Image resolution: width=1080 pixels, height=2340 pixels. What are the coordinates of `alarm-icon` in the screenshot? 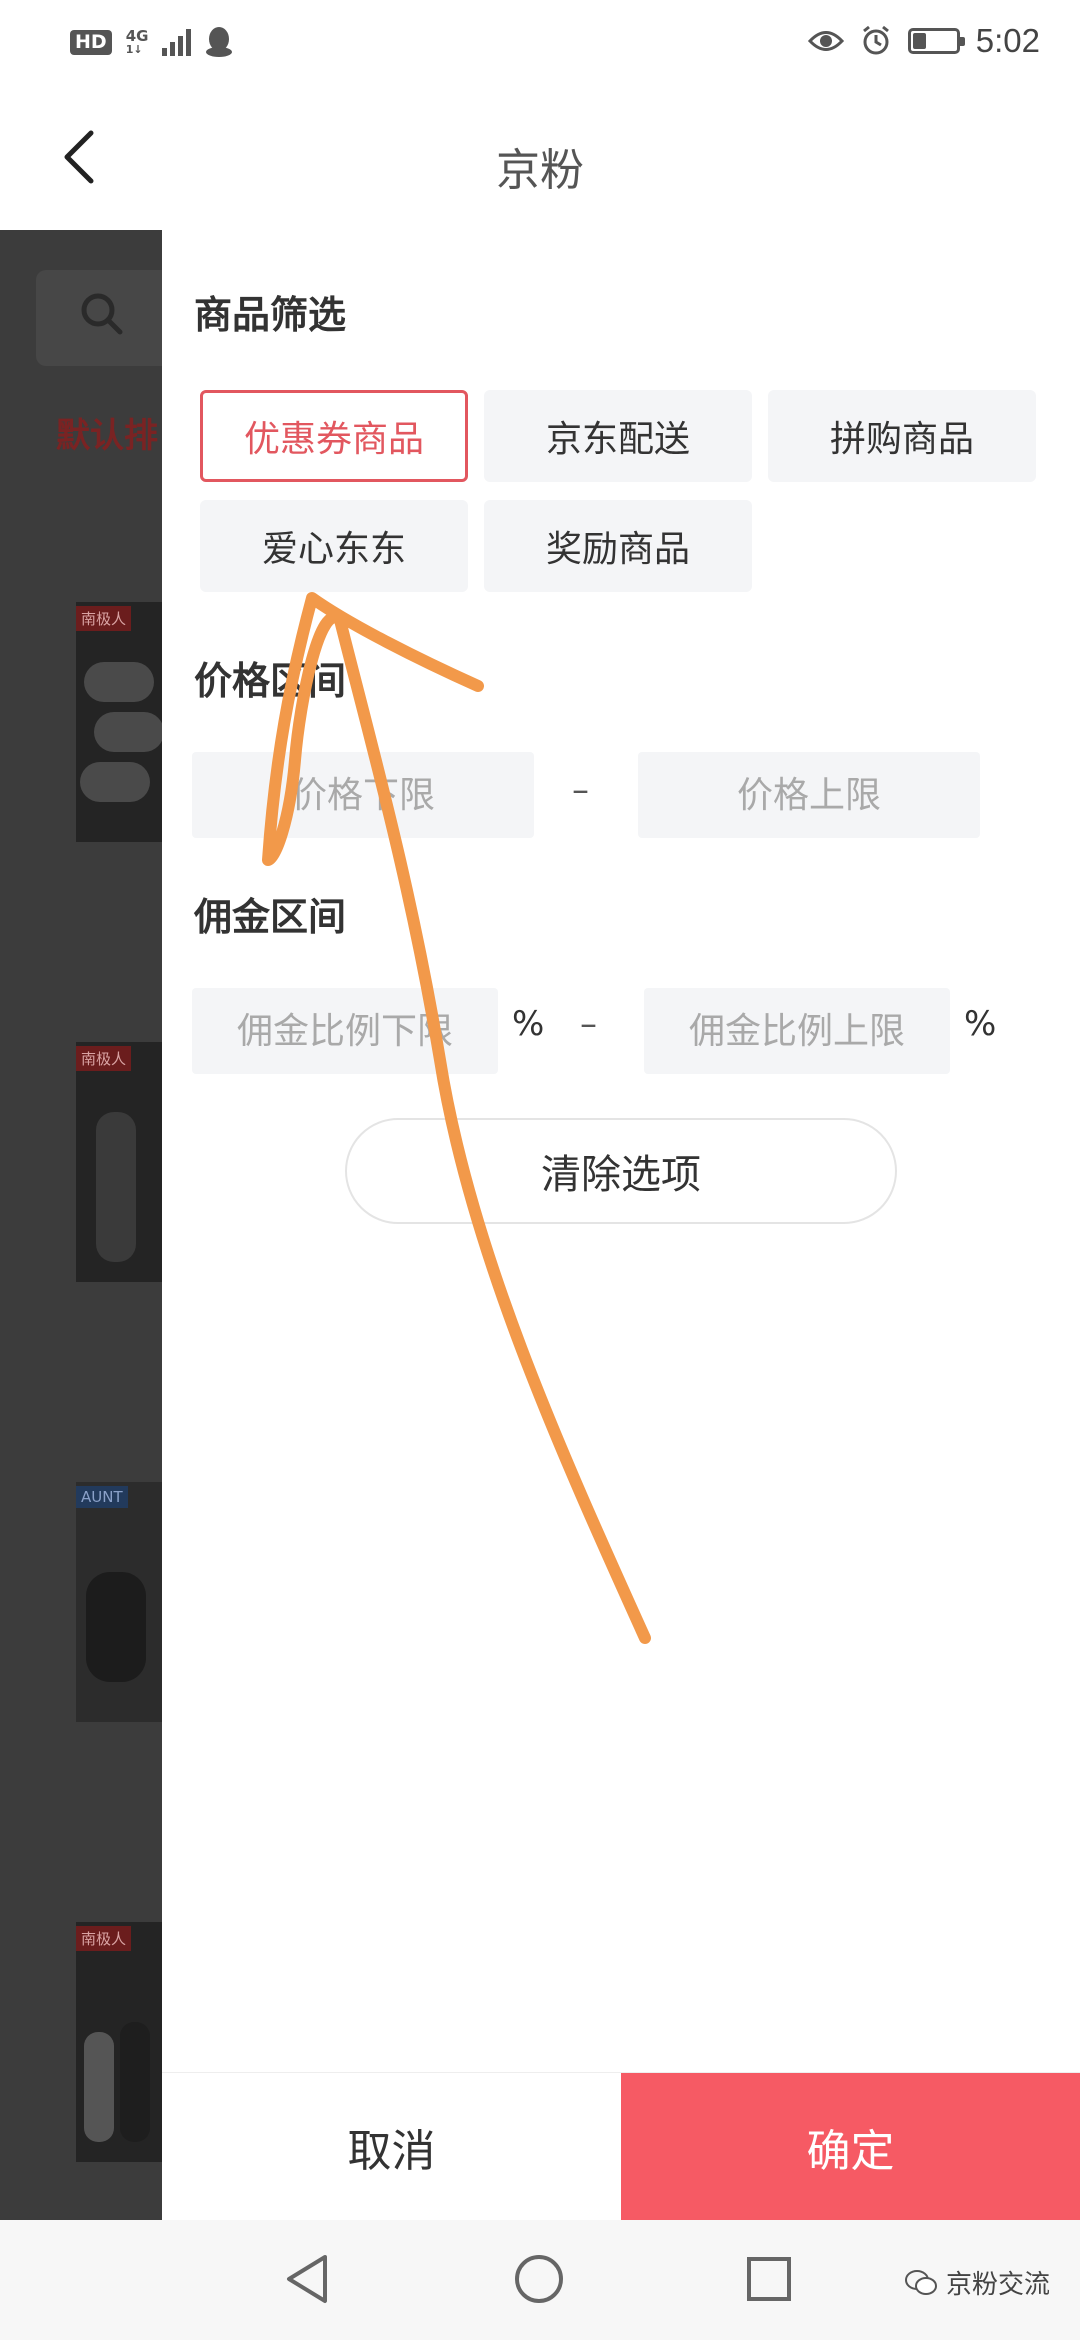 It's located at (875, 40).